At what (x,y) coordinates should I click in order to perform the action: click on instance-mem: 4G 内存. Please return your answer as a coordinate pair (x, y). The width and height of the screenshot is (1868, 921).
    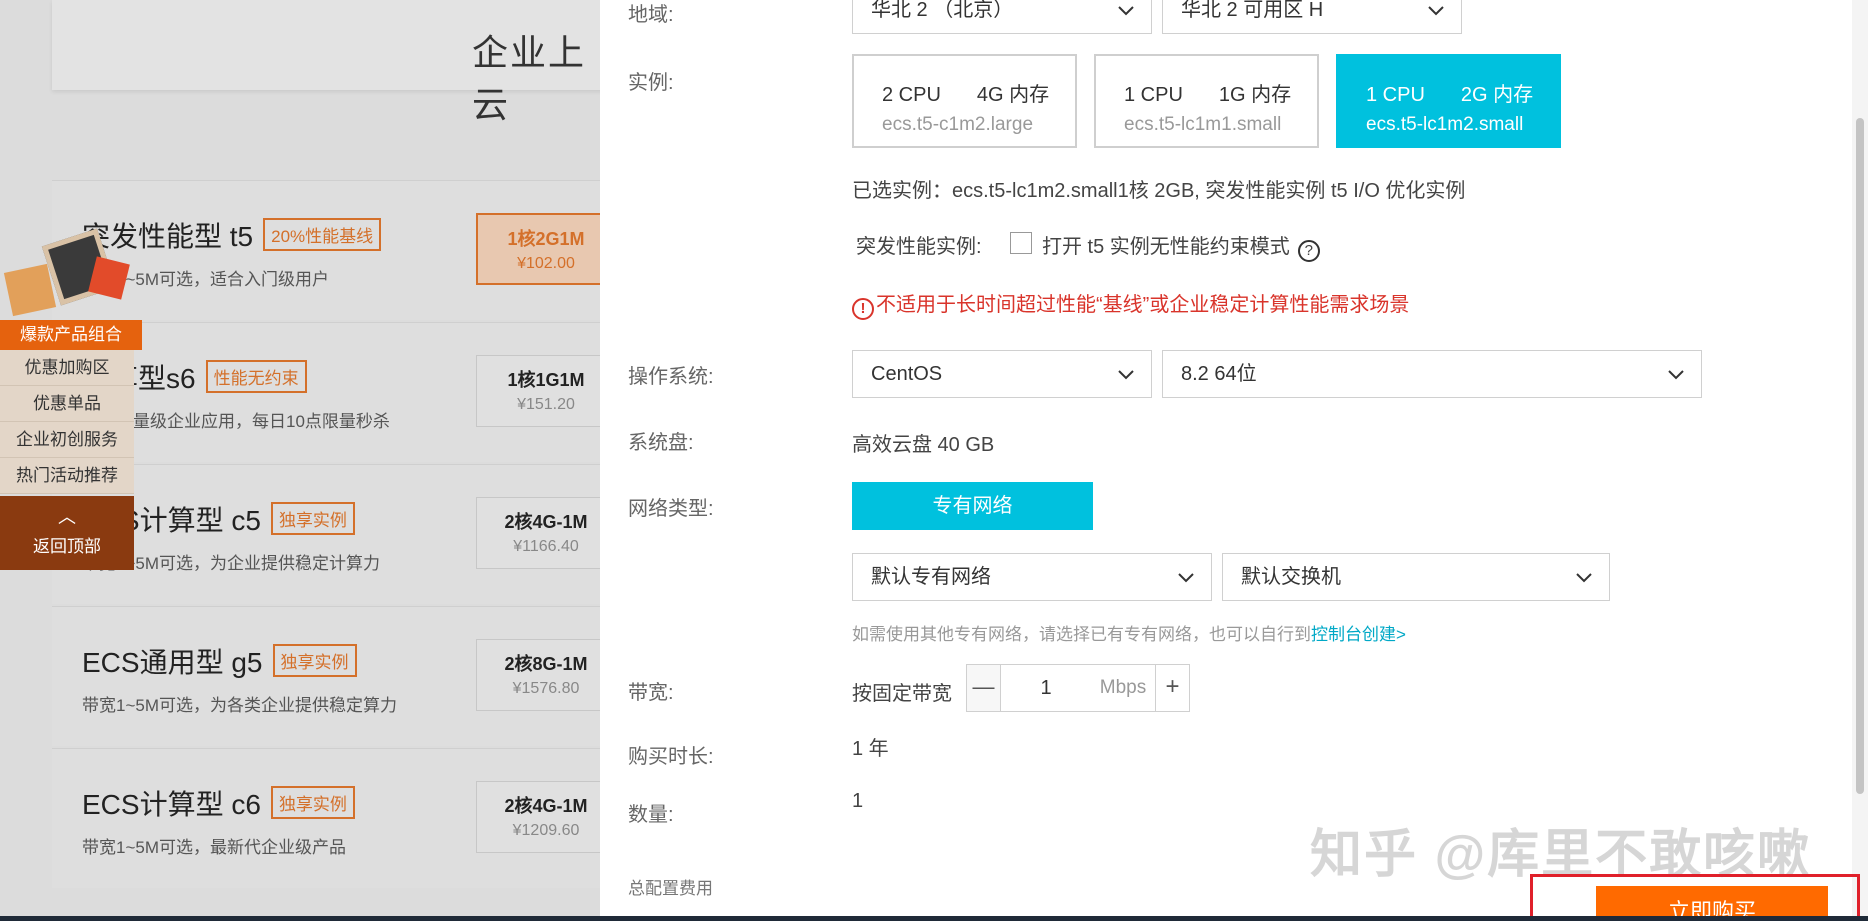
    Looking at the image, I should click on (1013, 95).